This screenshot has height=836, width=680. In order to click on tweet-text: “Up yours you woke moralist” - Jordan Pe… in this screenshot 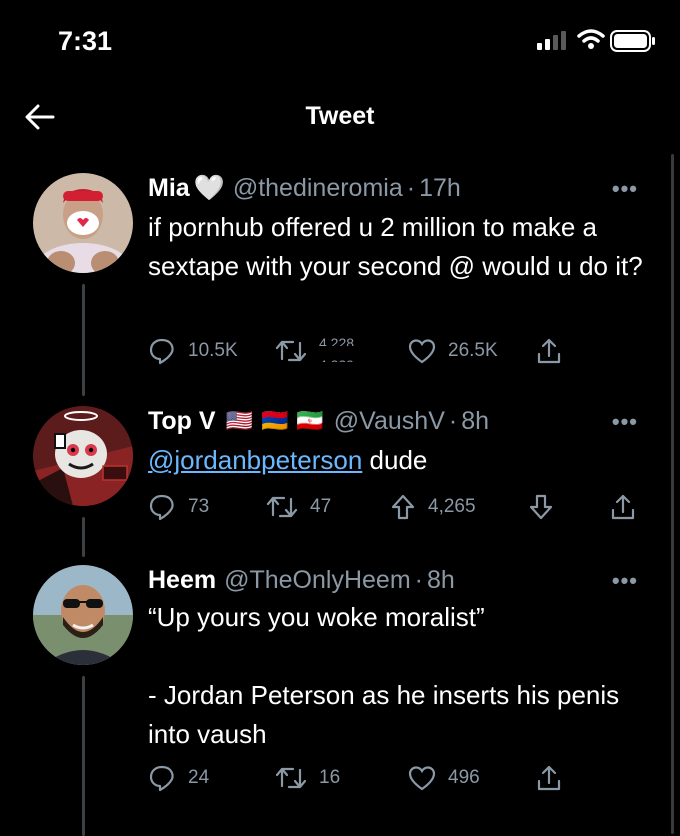, I will do `click(384, 675)`.